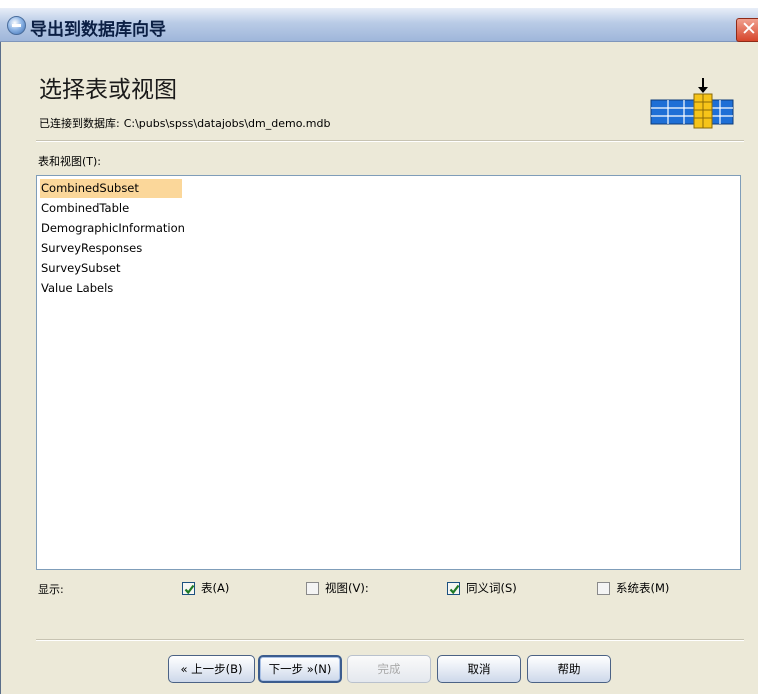  I want to click on connection-label: 已连接到数据库:, so click(79, 123).